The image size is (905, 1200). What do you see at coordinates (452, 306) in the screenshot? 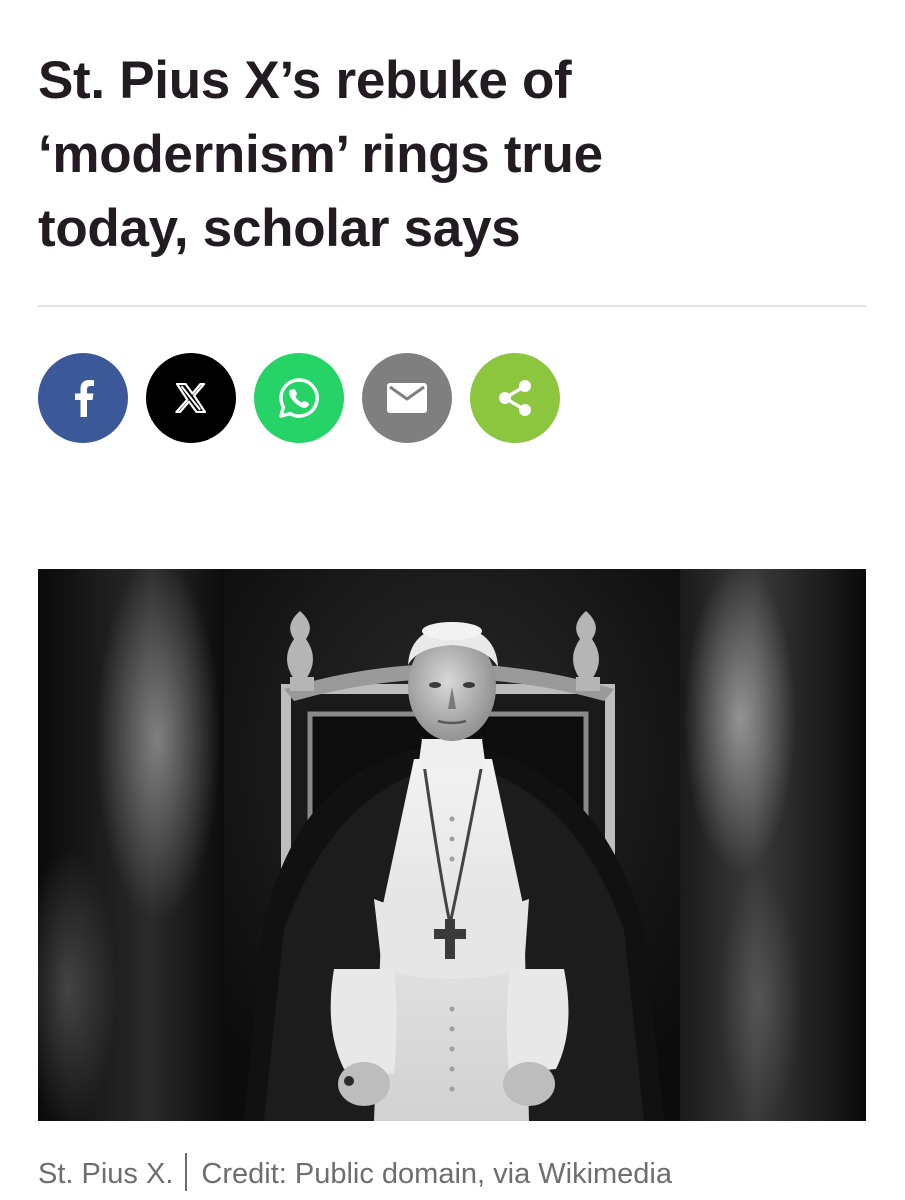
I see `headline-divider` at bounding box center [452, 306].